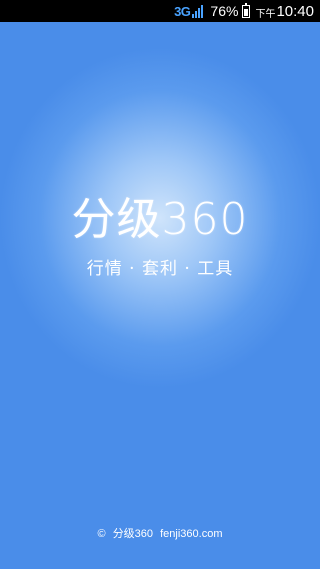 The height and width of the screenshot is (569, 320). What do you see at coordinates (246, 10) in the screenshot?
I see `battery-icon` at bounding box center [246, 10].